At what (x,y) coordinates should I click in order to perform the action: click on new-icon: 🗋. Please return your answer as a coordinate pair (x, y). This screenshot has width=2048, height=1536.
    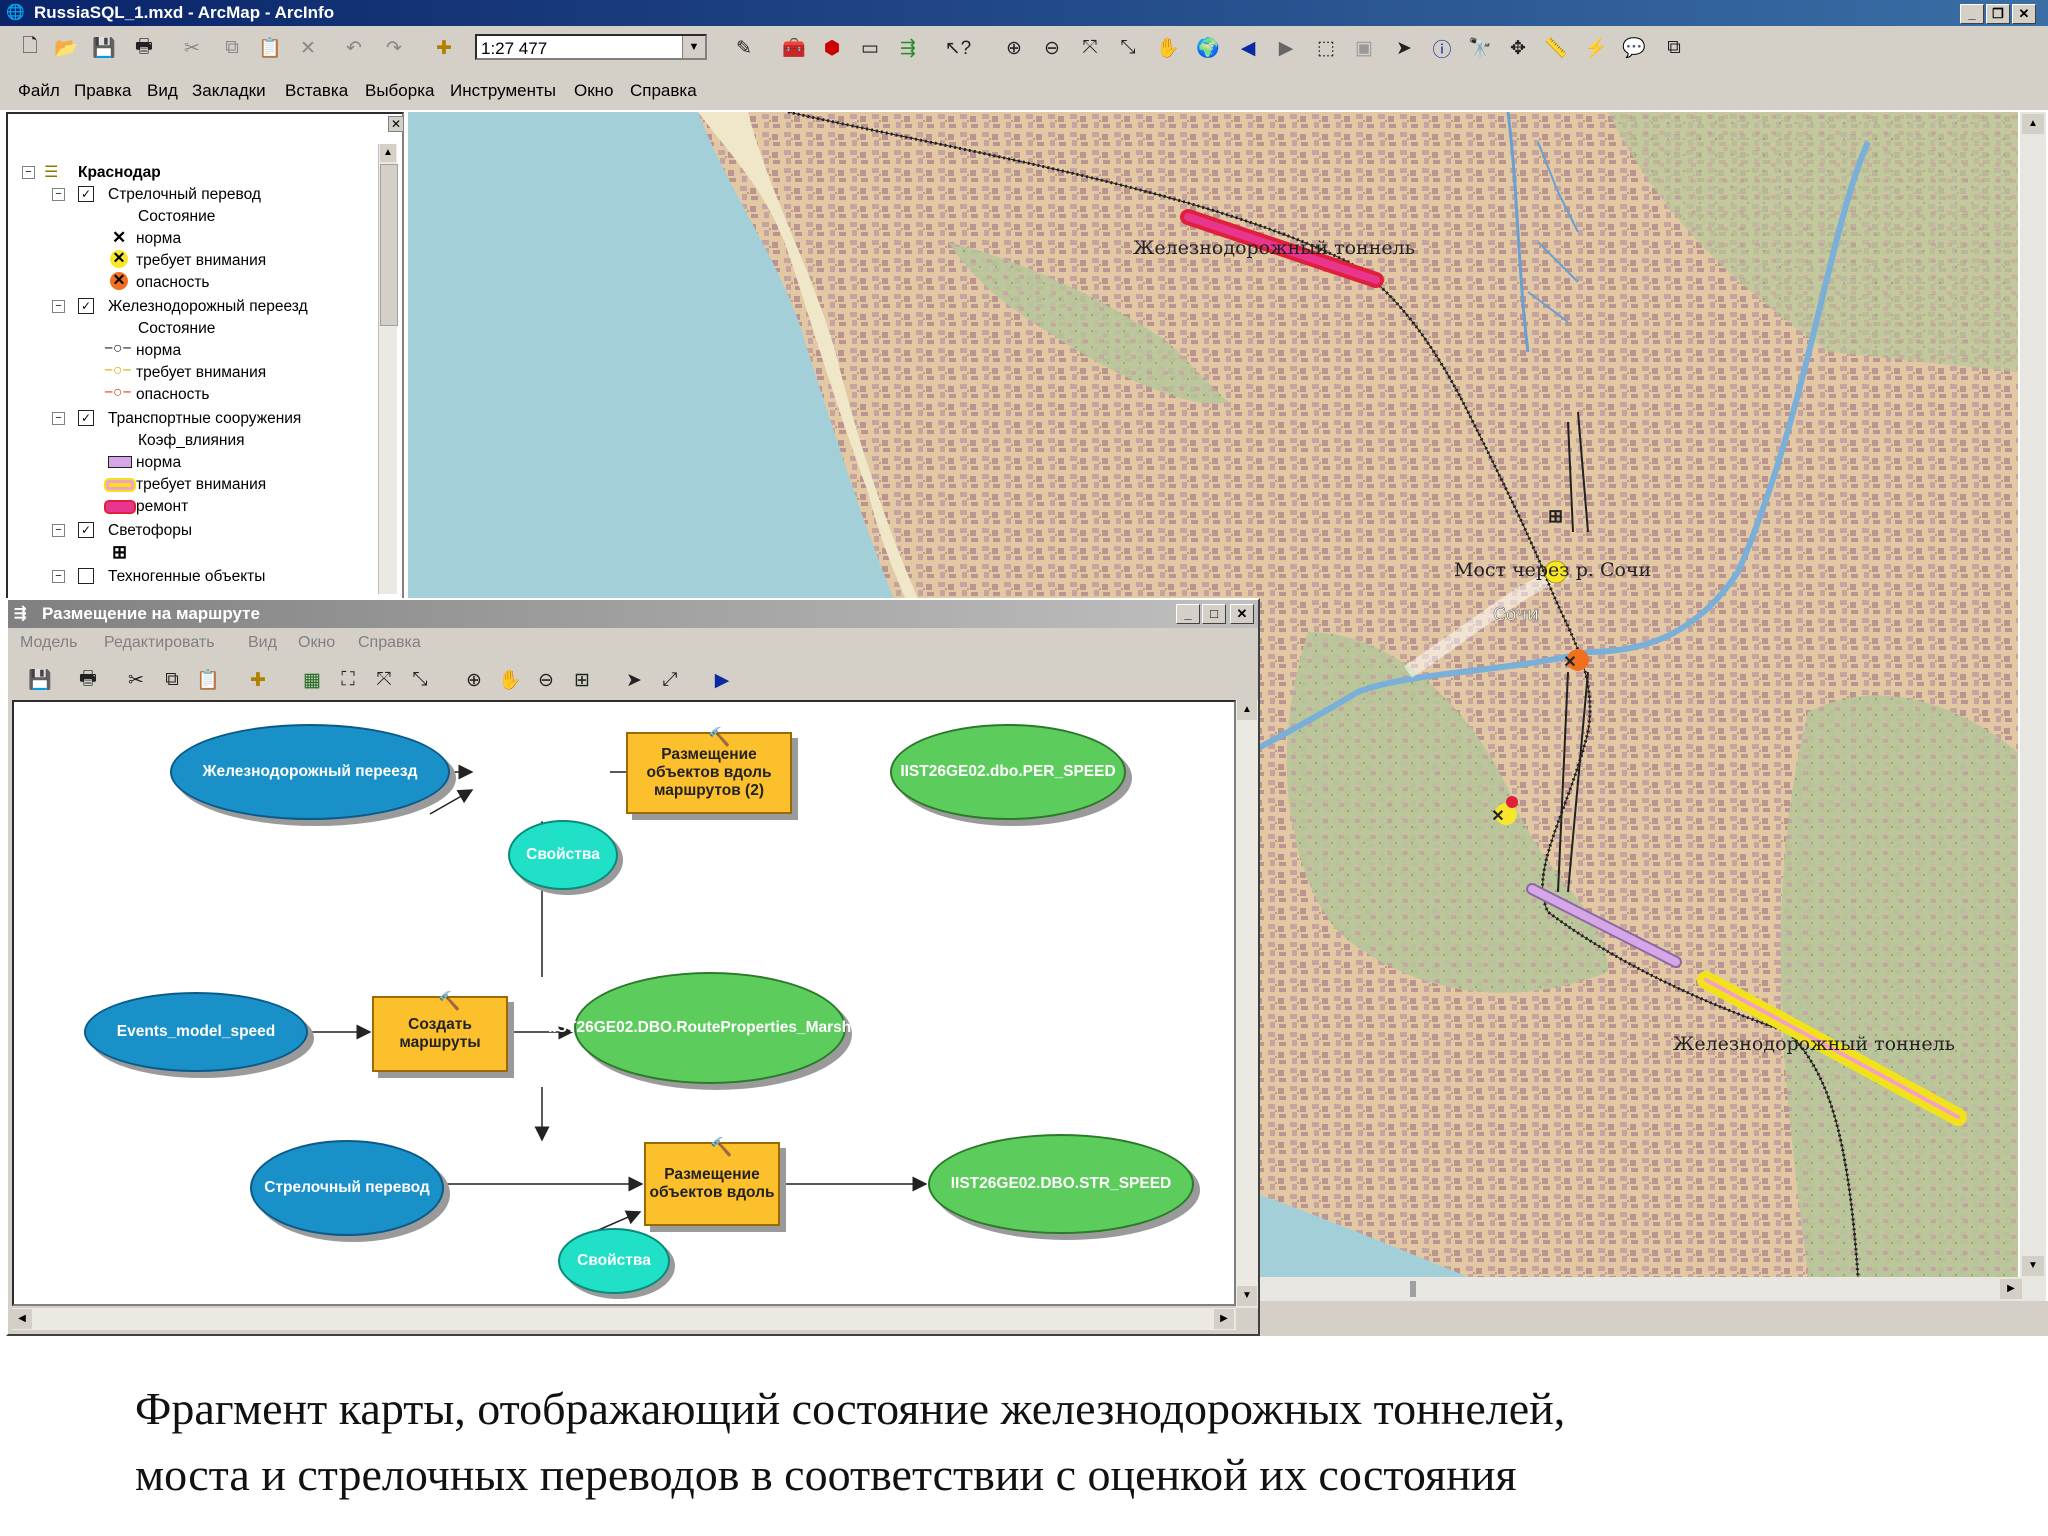
    Looking at the image, I should click on (30, 48).